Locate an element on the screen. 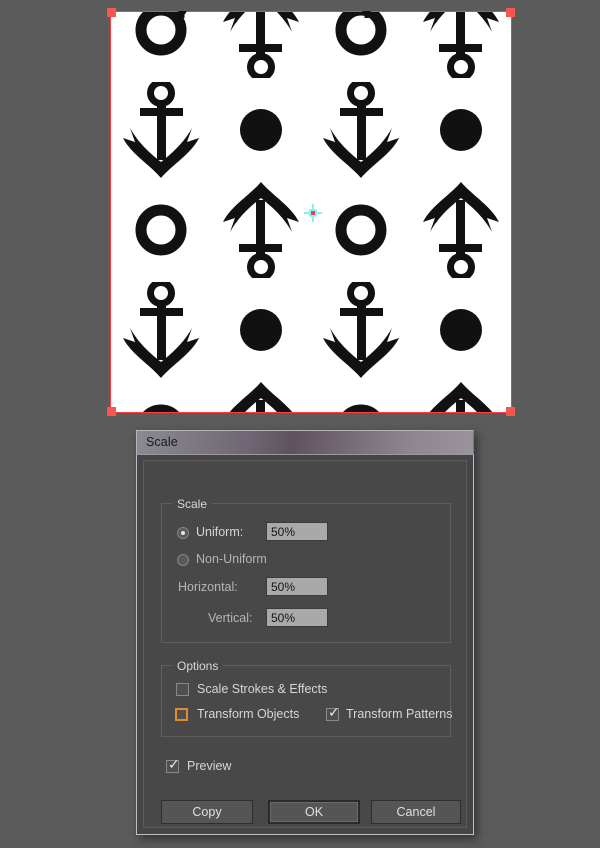  label-uniform: Uniform: is located at coordinates (220, 532).